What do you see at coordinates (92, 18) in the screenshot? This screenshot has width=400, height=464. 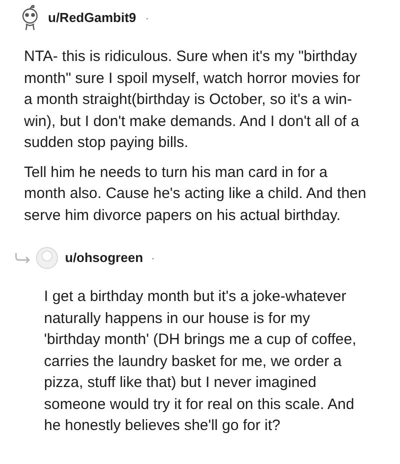 I see `username-link: u/RedGambit9` at bounding box center [92, 18].